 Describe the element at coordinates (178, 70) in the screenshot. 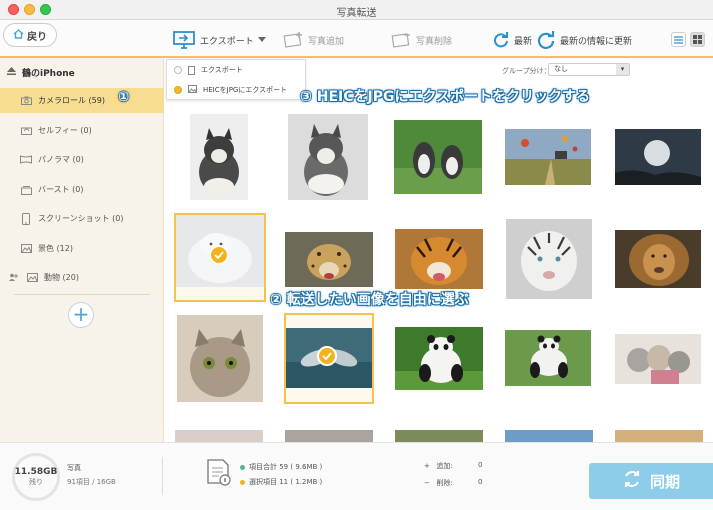

I see `radio-icon` at that location.